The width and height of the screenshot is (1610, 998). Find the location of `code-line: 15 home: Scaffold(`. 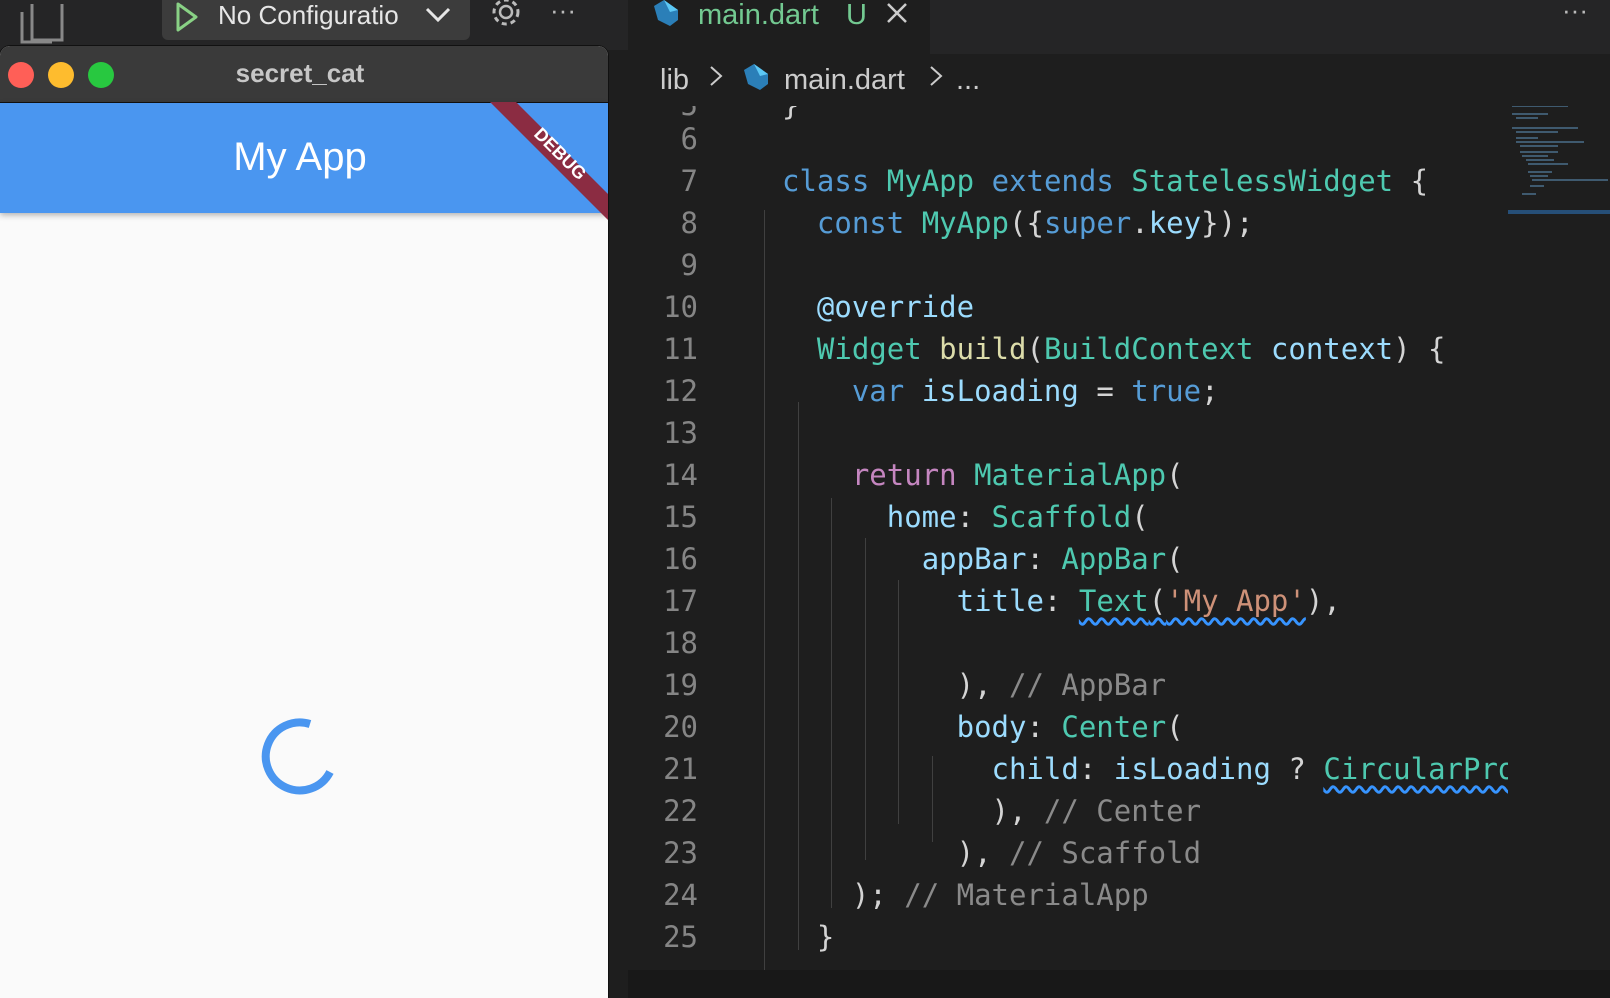

code-line: 15 home: Scaffold( is located at coordinates (1068, 521).